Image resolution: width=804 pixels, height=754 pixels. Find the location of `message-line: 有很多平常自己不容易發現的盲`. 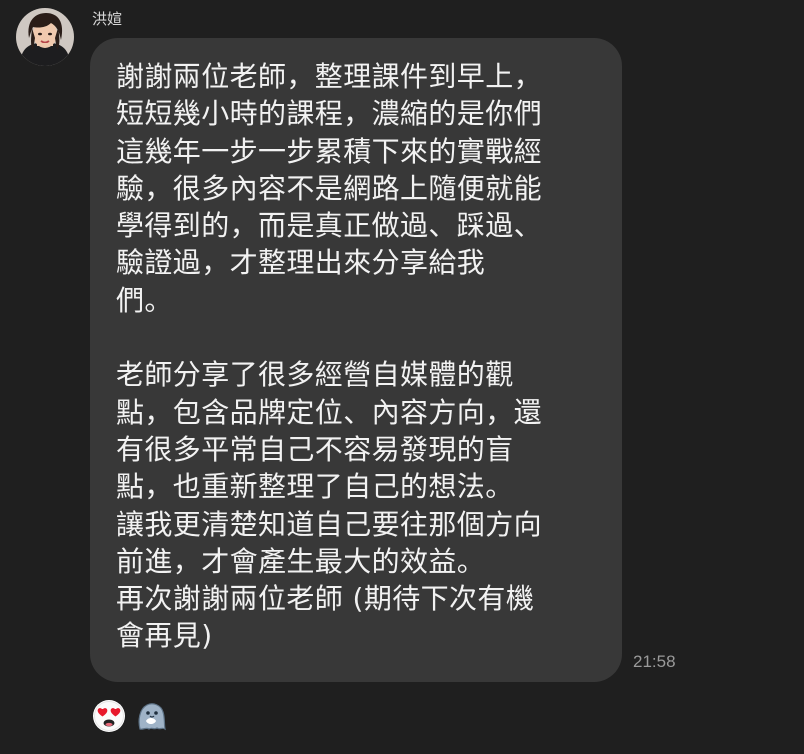

message-line: 有很多平常自己不容易發現的盲 is located at coordinates (315, 449).